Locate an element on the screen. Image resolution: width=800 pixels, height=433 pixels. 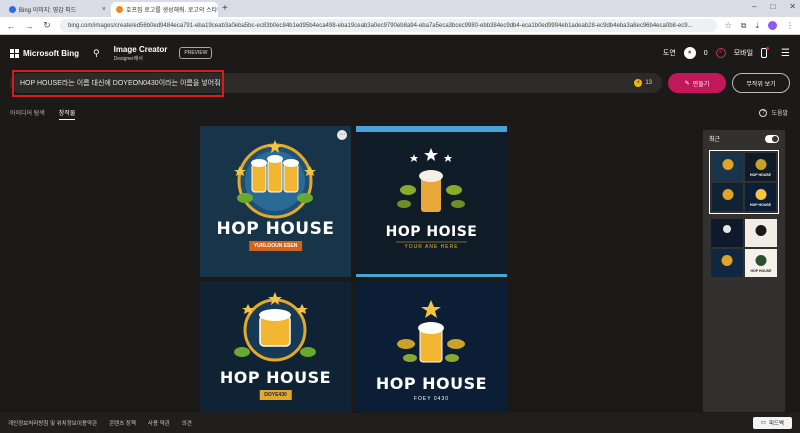
footer-link-feedback: 의견 is located at coordinates (187, 423).